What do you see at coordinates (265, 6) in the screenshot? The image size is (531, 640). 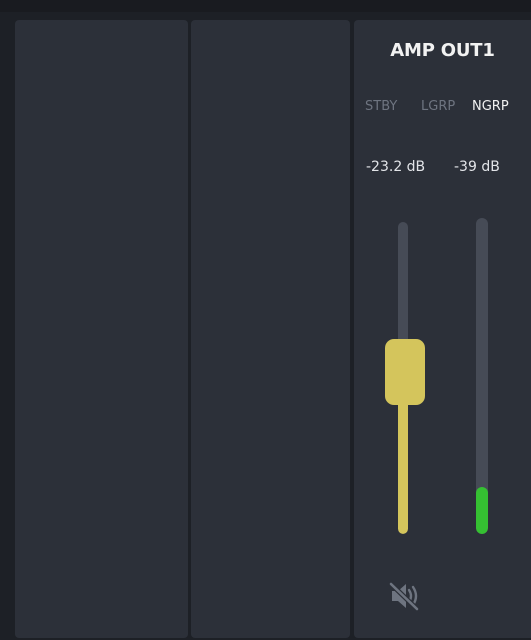 I see `top-strip` at bounding box center [265, 6].